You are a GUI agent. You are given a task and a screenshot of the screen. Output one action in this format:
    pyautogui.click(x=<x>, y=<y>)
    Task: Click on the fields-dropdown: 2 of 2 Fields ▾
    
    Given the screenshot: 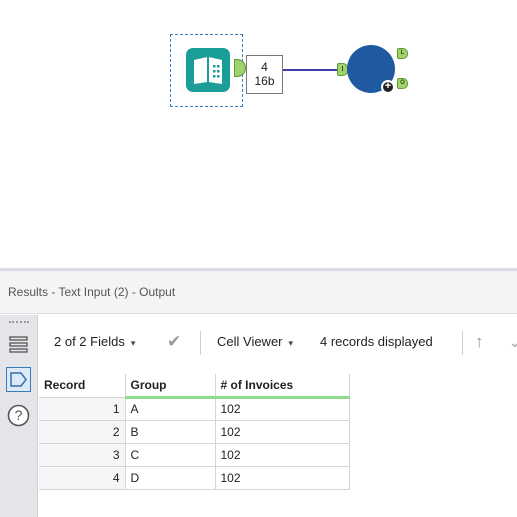 What is the action you would take?
    pyautogui.click(x=94, y=342)
    